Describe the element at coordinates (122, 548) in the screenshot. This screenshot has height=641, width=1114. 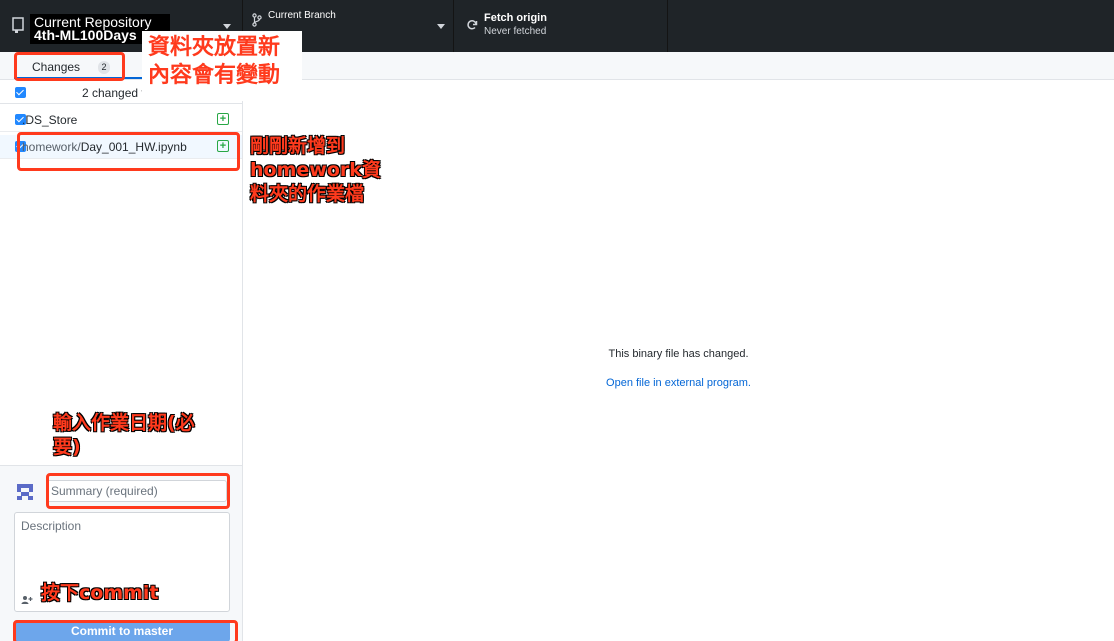
I see `description-input` at that location.